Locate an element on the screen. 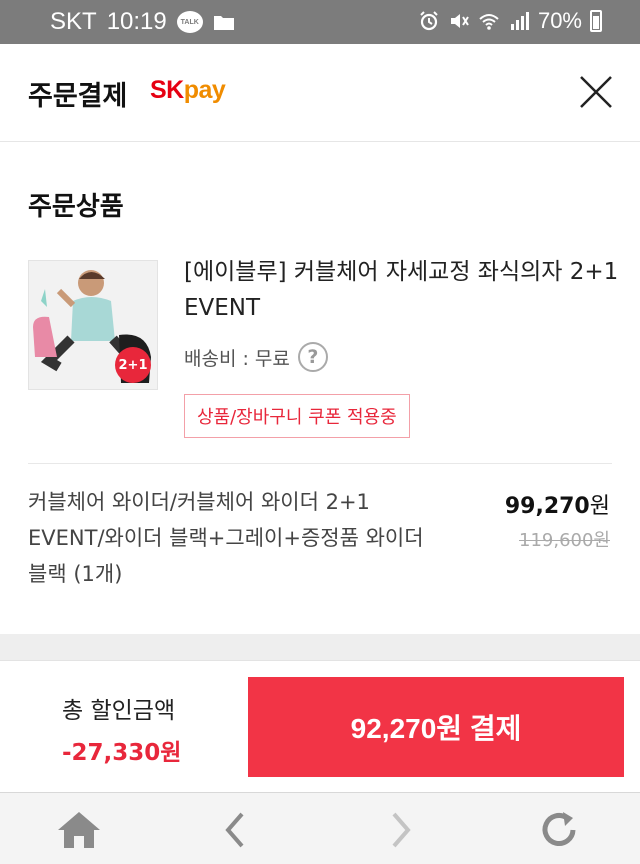  section-title: 주문상품 is located at coordinates (76, 207).